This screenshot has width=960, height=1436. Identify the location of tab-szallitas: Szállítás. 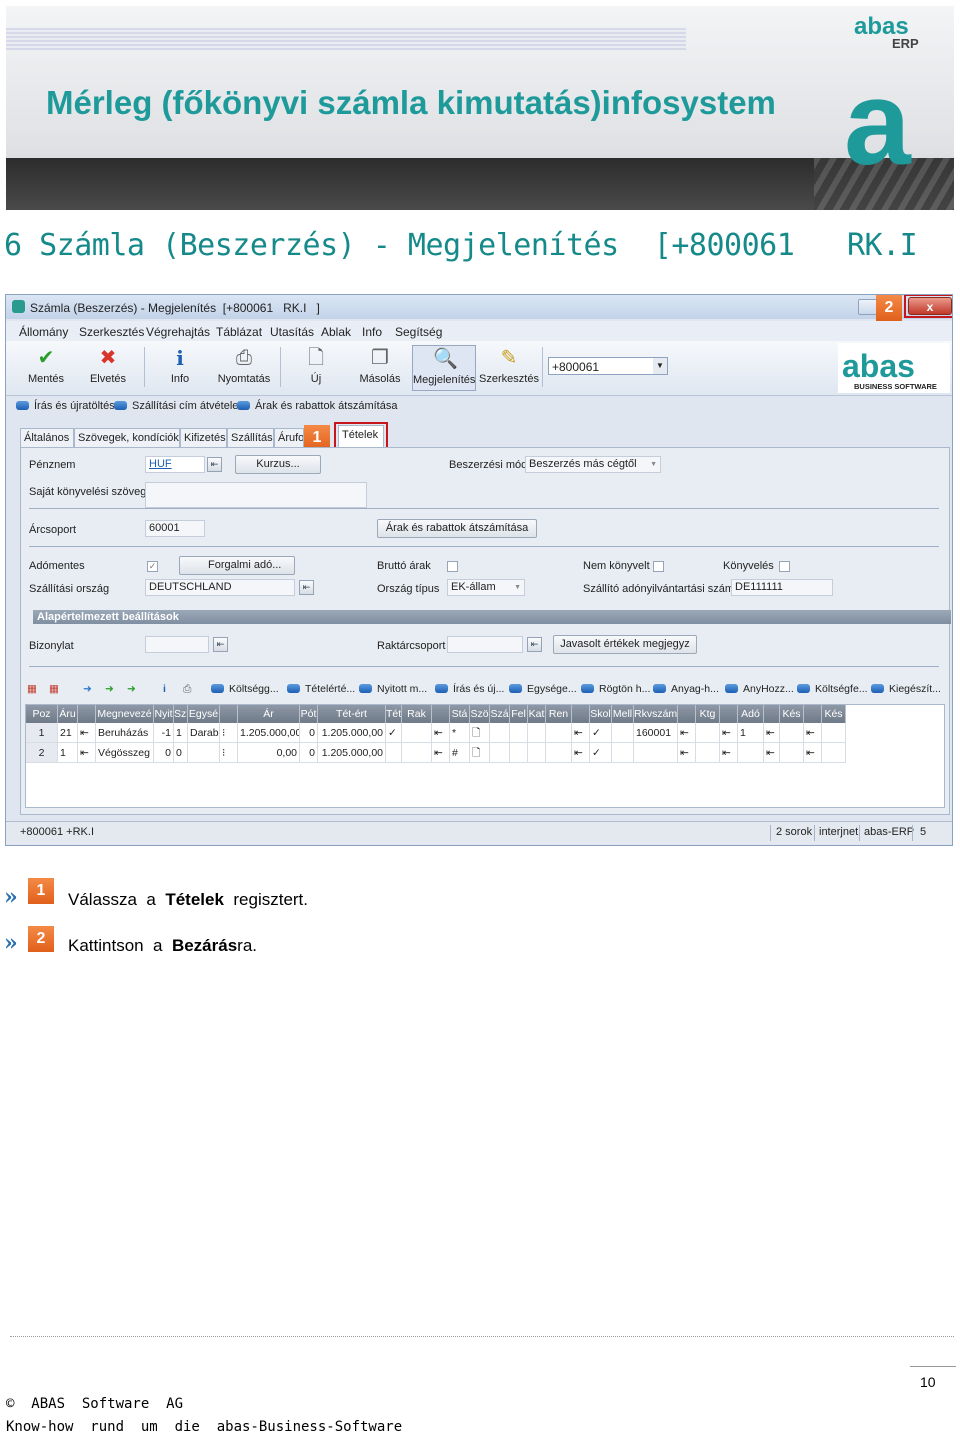
(250, 437).